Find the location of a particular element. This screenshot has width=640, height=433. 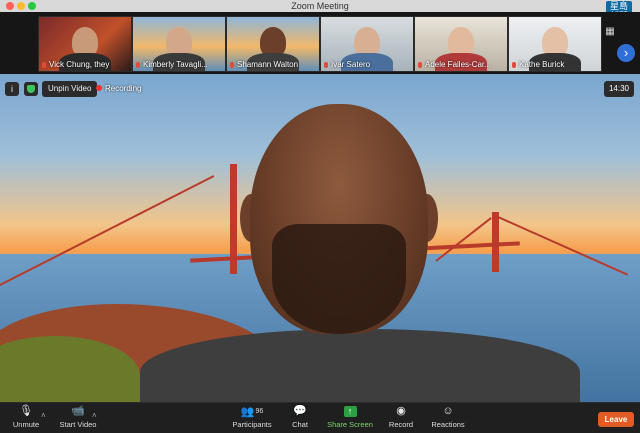

participants-button: 👥96 Participants is located at coordinates (252, 417).